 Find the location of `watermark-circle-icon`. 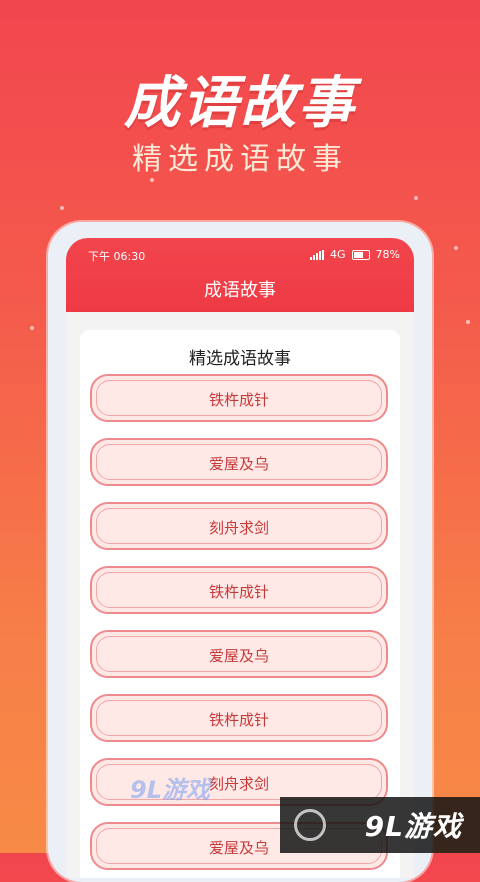

watermark-circle-icon is located at coordinates (310, 825).